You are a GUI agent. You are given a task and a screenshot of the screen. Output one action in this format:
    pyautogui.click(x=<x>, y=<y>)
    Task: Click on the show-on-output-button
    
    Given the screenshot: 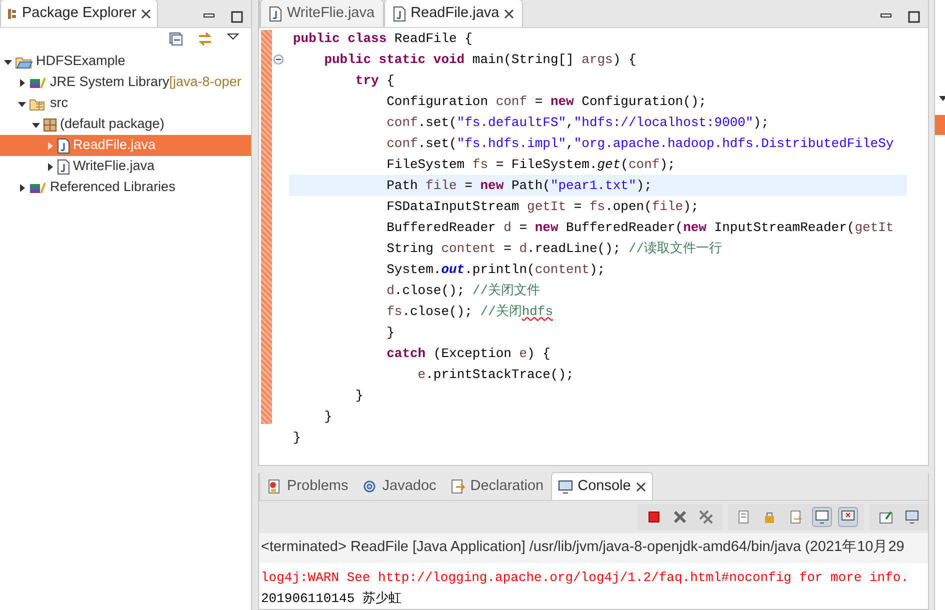 What is the action you would take?
    pyautogui.click(x=822, y=517)
    